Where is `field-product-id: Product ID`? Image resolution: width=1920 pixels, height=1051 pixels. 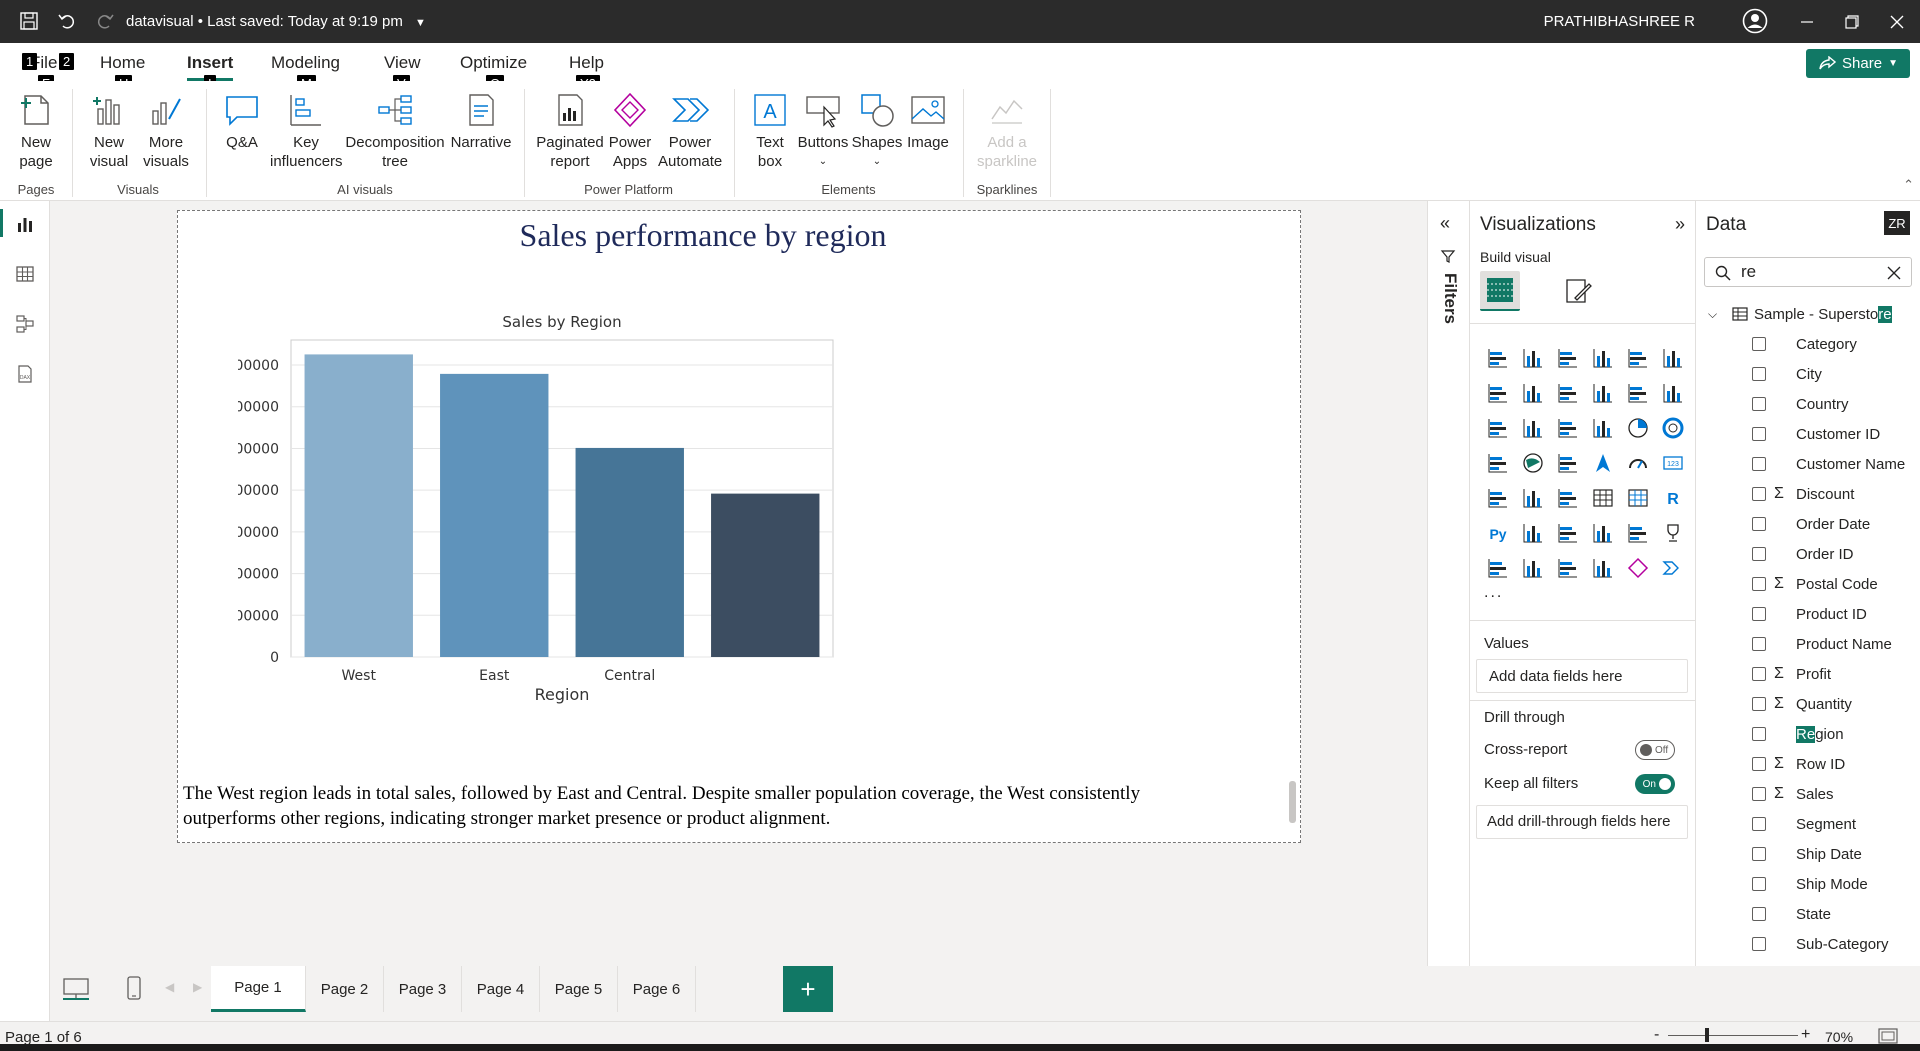 field-product-id: Product ID is located at coordinates (1808, 614).